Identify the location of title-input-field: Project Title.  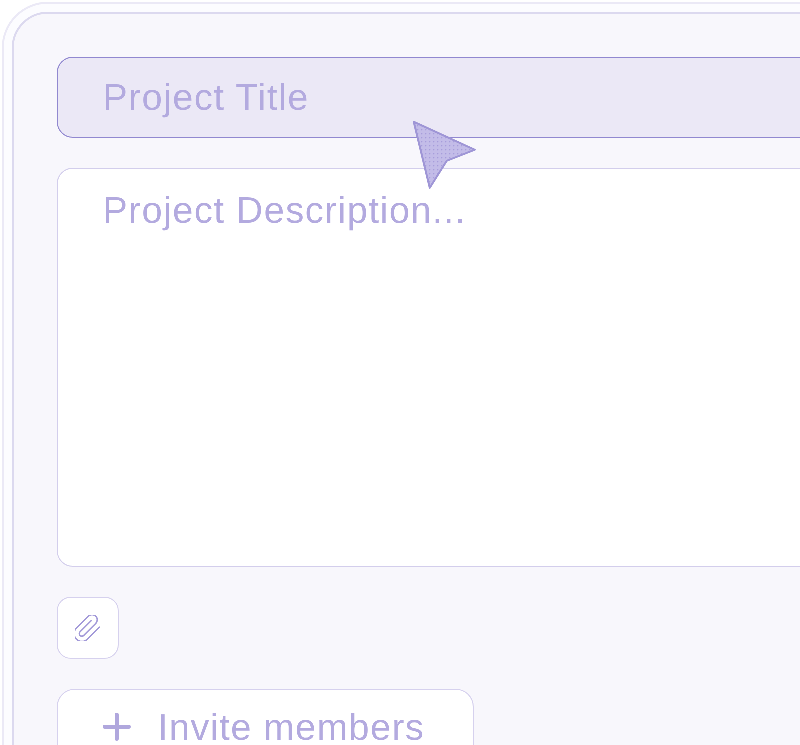
(428, 97).